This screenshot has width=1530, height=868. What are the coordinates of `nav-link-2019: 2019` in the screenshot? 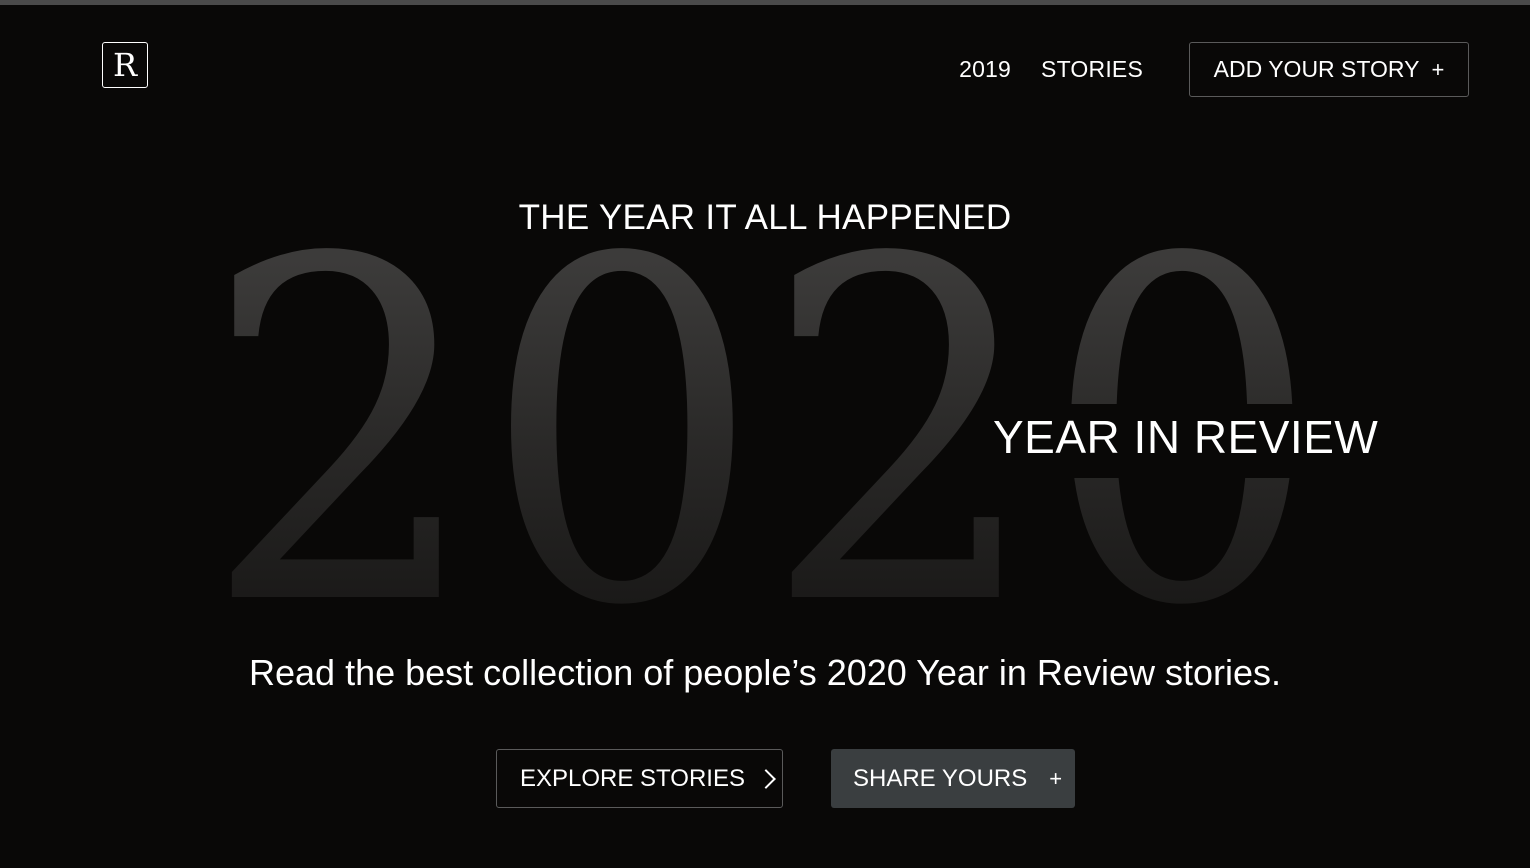 It's located at (985, 69).